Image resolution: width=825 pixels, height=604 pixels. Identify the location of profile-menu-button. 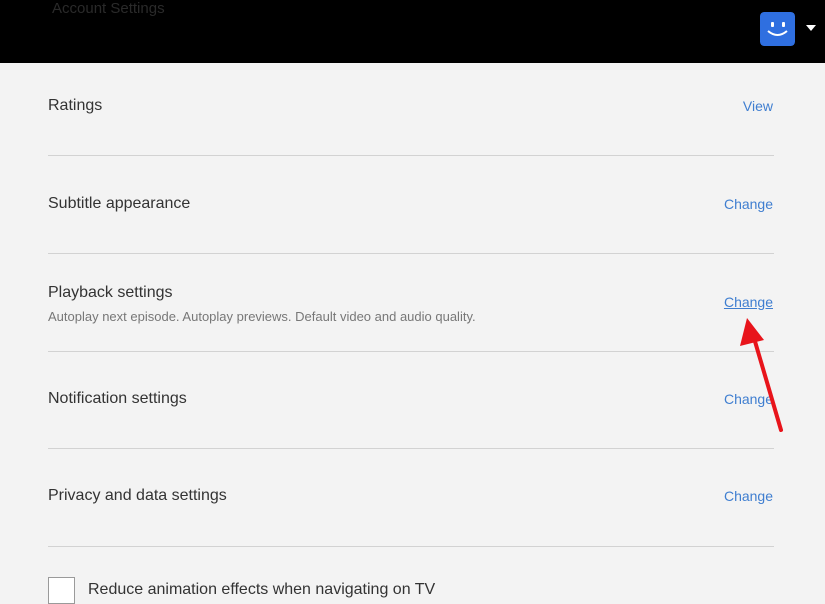
(790, 29).